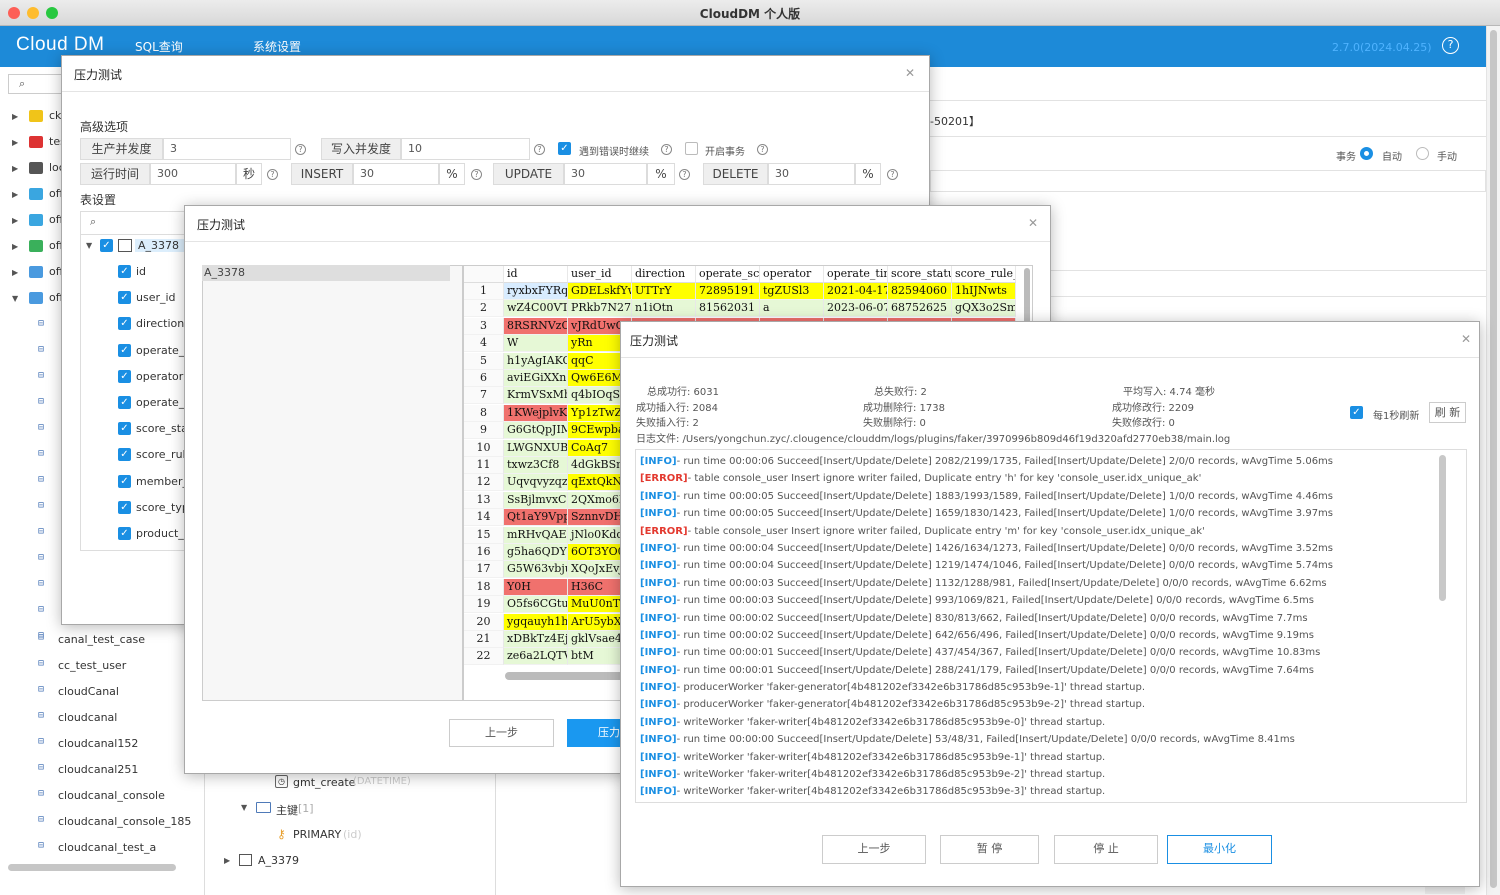 The height and width of the screenshot is (895, 1500). What do you see at coordinates (664, 291) in the screenshot?
I see `grid-cell: UTTrY` at bounding box center [664, 291].